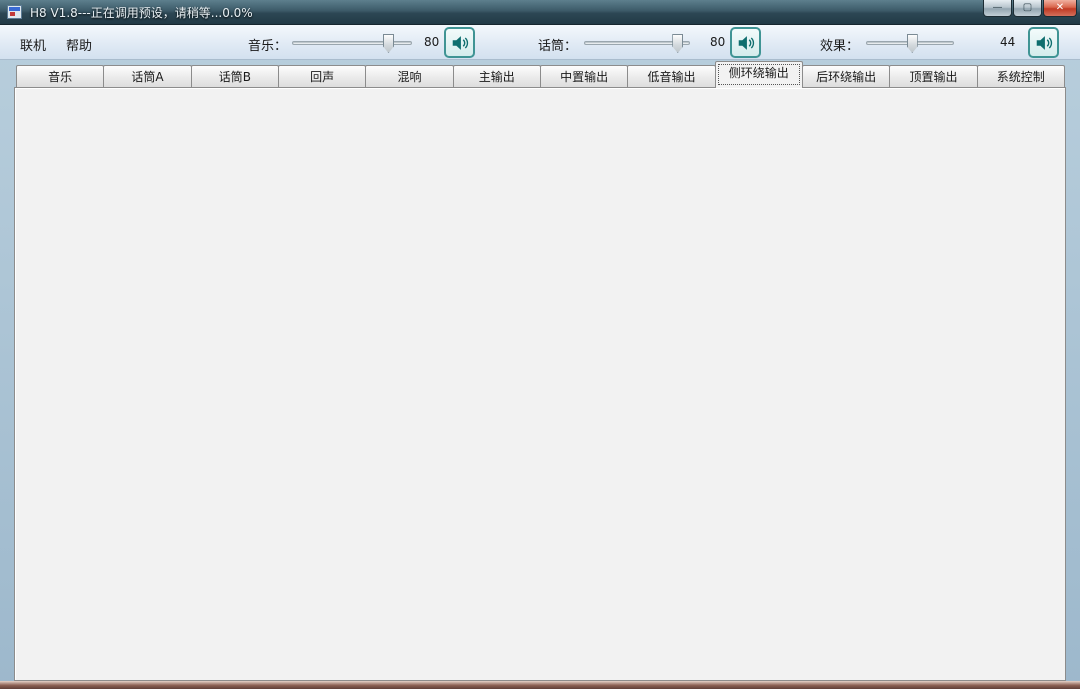 This screenshot has width=1080, height=689. What do you see at coordinates (933, 76) in the screenshot?
I see `tab-顶置输出: 顶置输出` at bounding box center [933, 76].